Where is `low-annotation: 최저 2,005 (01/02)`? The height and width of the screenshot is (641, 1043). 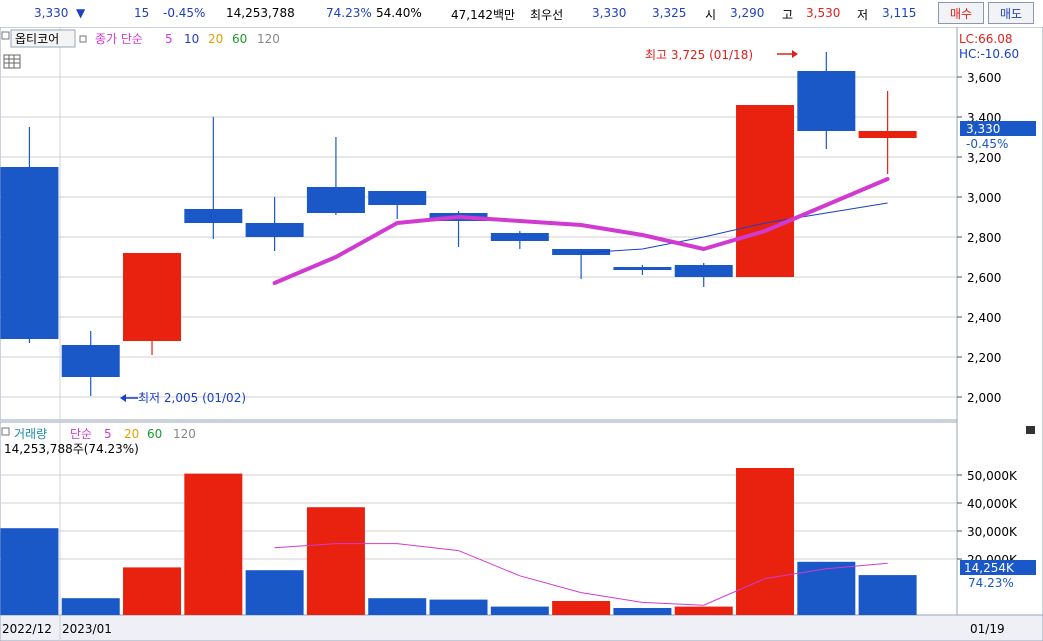 low-annotation: 최저 2,005 (01/02) is located at coordinates (192, 398).